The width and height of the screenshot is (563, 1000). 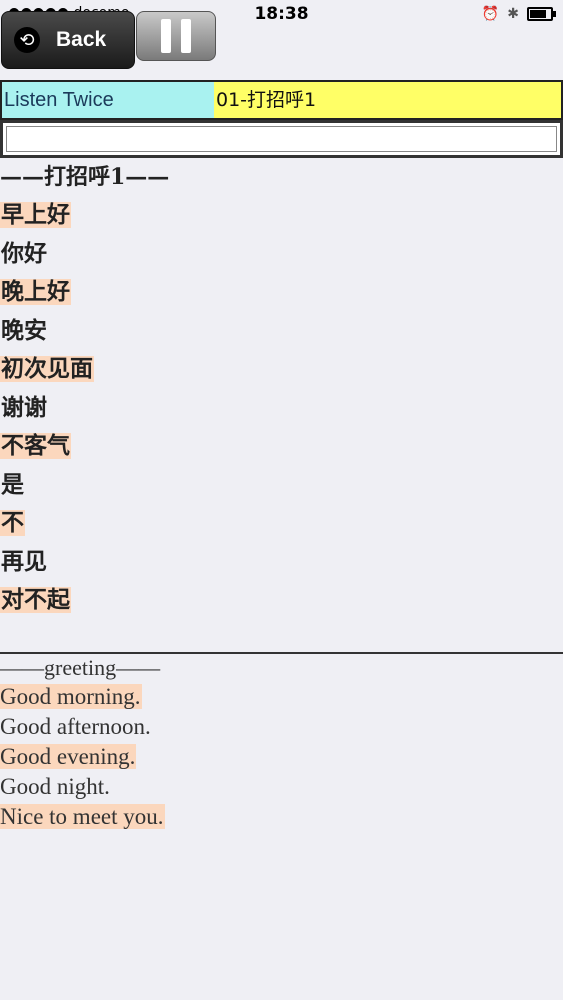 I want to click on chinese-phrase-text: 是, so click(x=12, y=484).